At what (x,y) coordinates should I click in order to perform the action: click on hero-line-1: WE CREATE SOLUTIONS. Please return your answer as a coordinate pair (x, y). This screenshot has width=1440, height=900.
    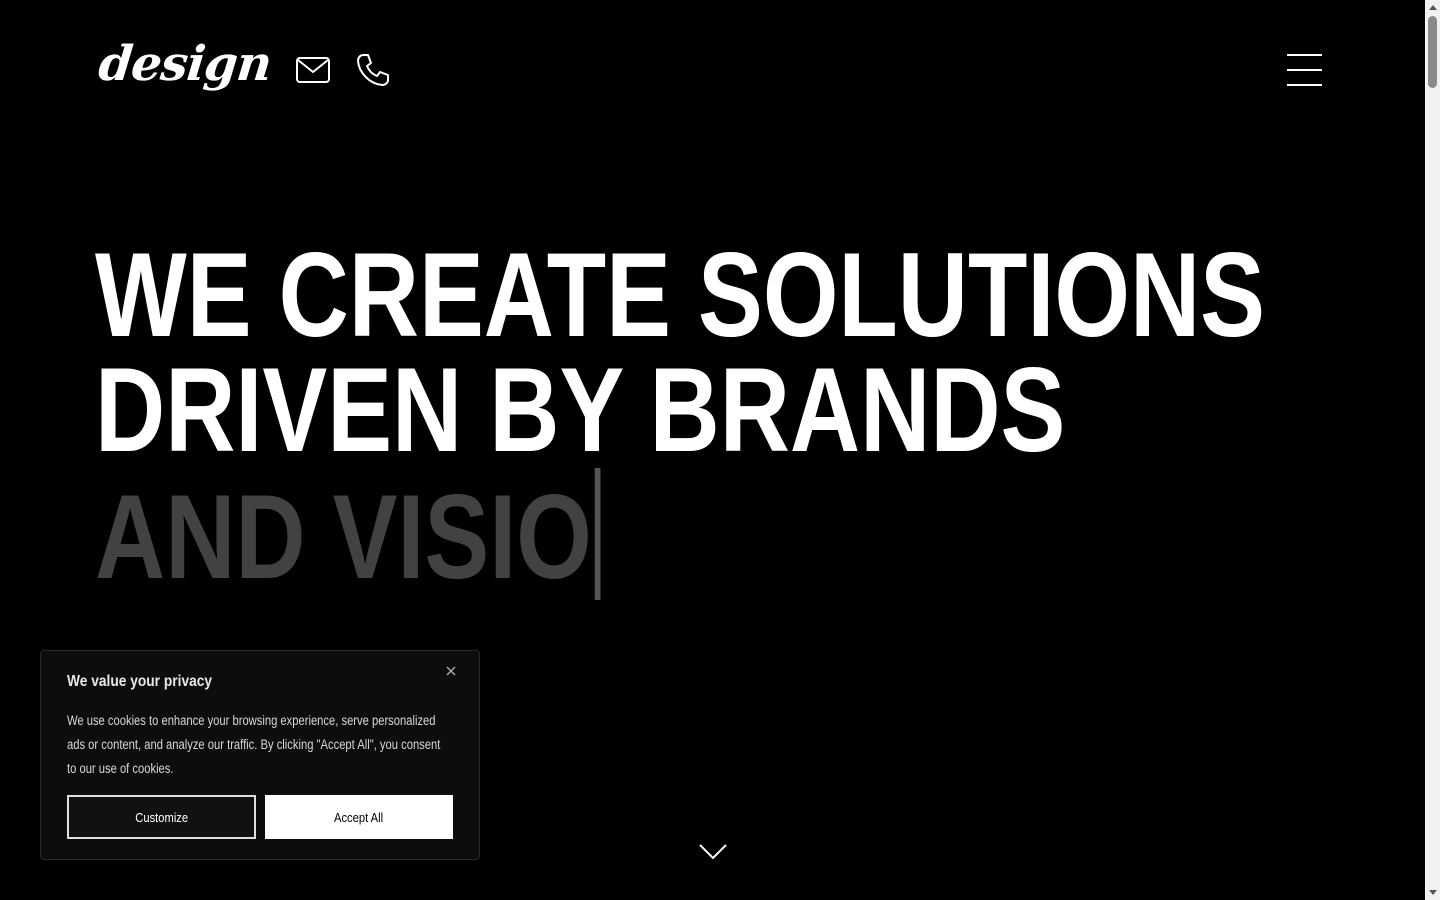
    Looking at the image, I should click on (680, 295).